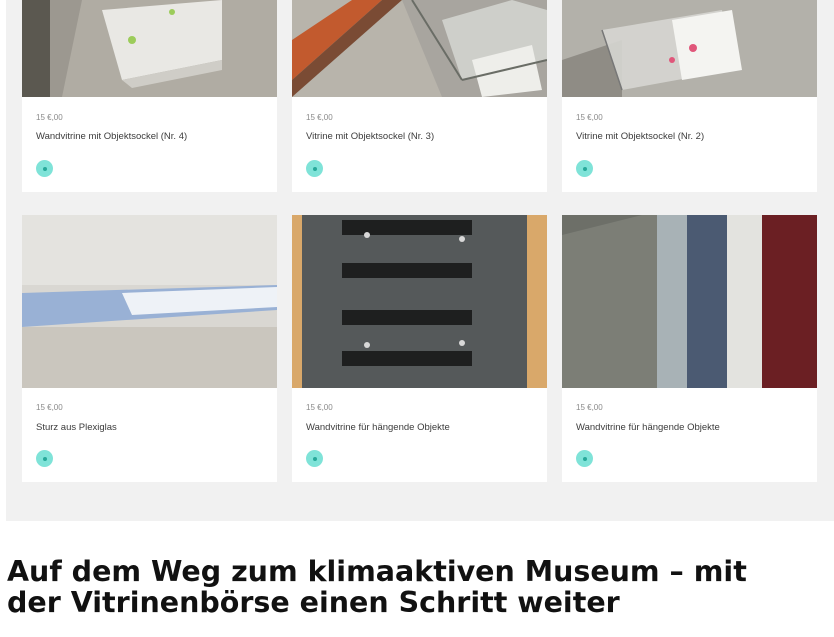 The image size is (834, 637). I want to click on product-card: 15 €,00 Sturz aus Plexiglas, so click(149, 348).